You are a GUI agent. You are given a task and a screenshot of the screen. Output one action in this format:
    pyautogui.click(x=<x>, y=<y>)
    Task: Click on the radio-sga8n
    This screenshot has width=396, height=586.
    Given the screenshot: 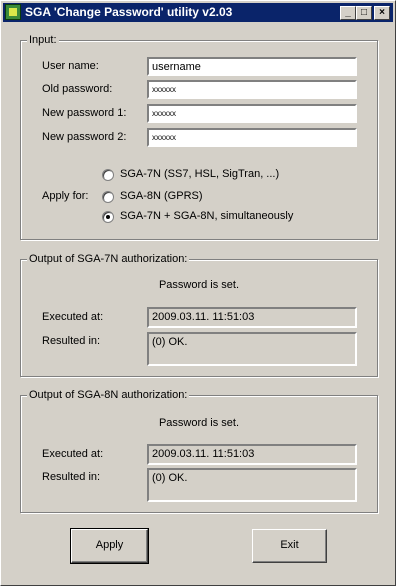 What is the action you would take?
    pyautogui.click(x=108, y=197)
    